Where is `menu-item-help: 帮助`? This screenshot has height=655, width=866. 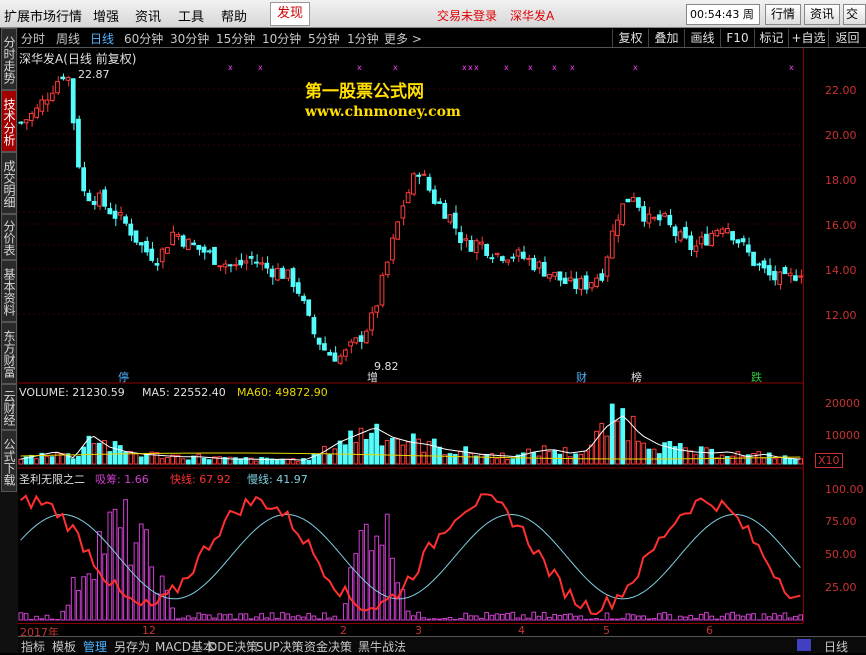
menu-item-help: 帮助 is located at coordinates (234, 15).